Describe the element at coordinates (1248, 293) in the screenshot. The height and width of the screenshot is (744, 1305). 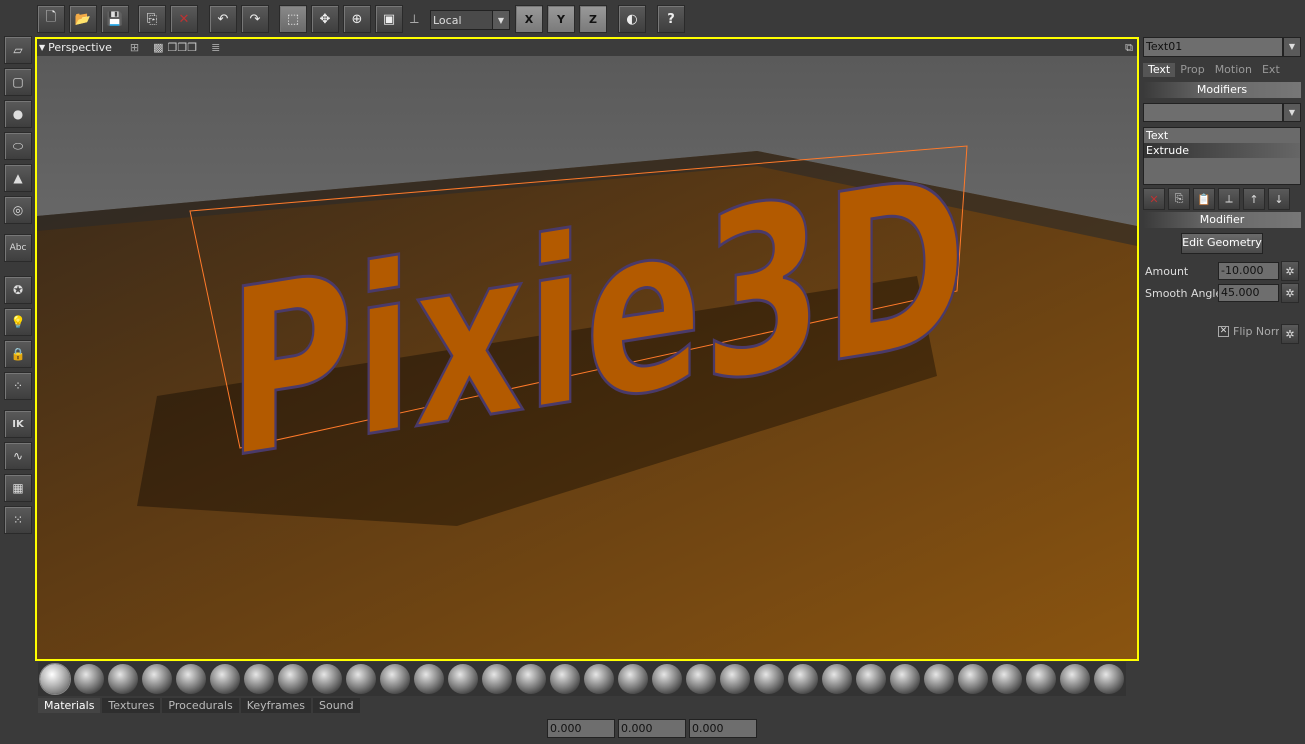
I see `smooth-angle-field: 45.000` at that location.